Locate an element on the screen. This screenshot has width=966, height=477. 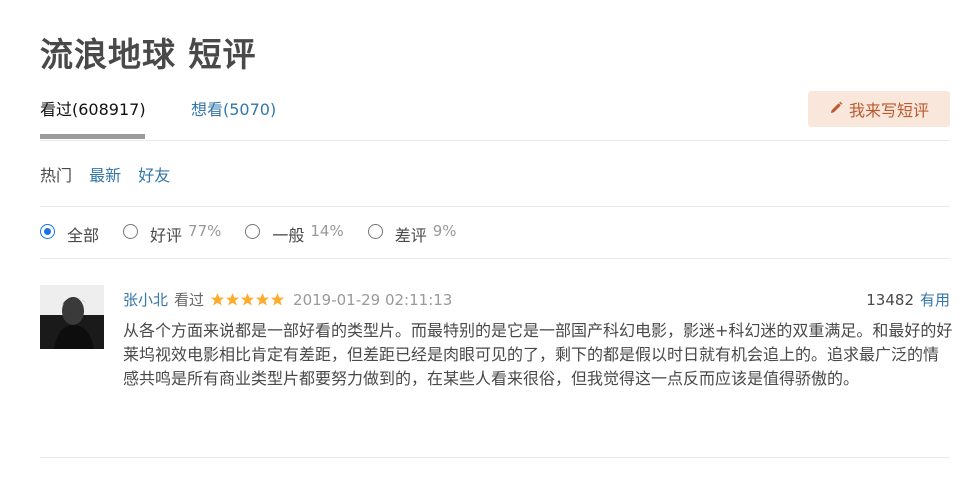
radio-all is located at coordinates (47, 231).